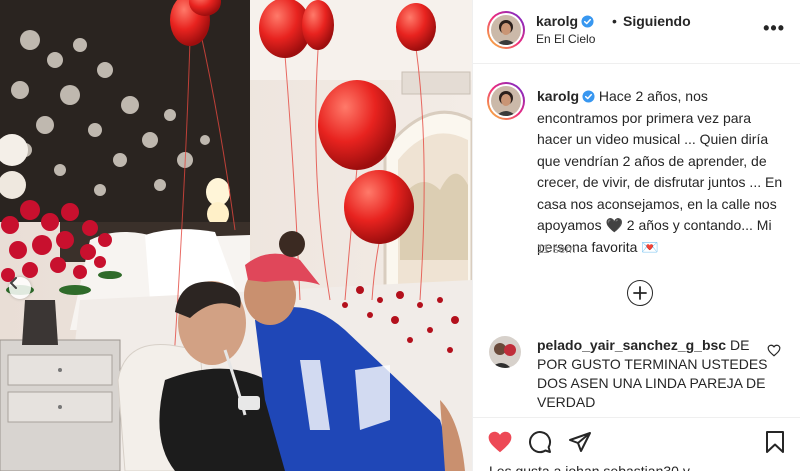 The width and height of the screenshot is (800, 471). Describe the element at coordinates (774, 28) in the screenshot. I see `more-options-button: •••` at that location.